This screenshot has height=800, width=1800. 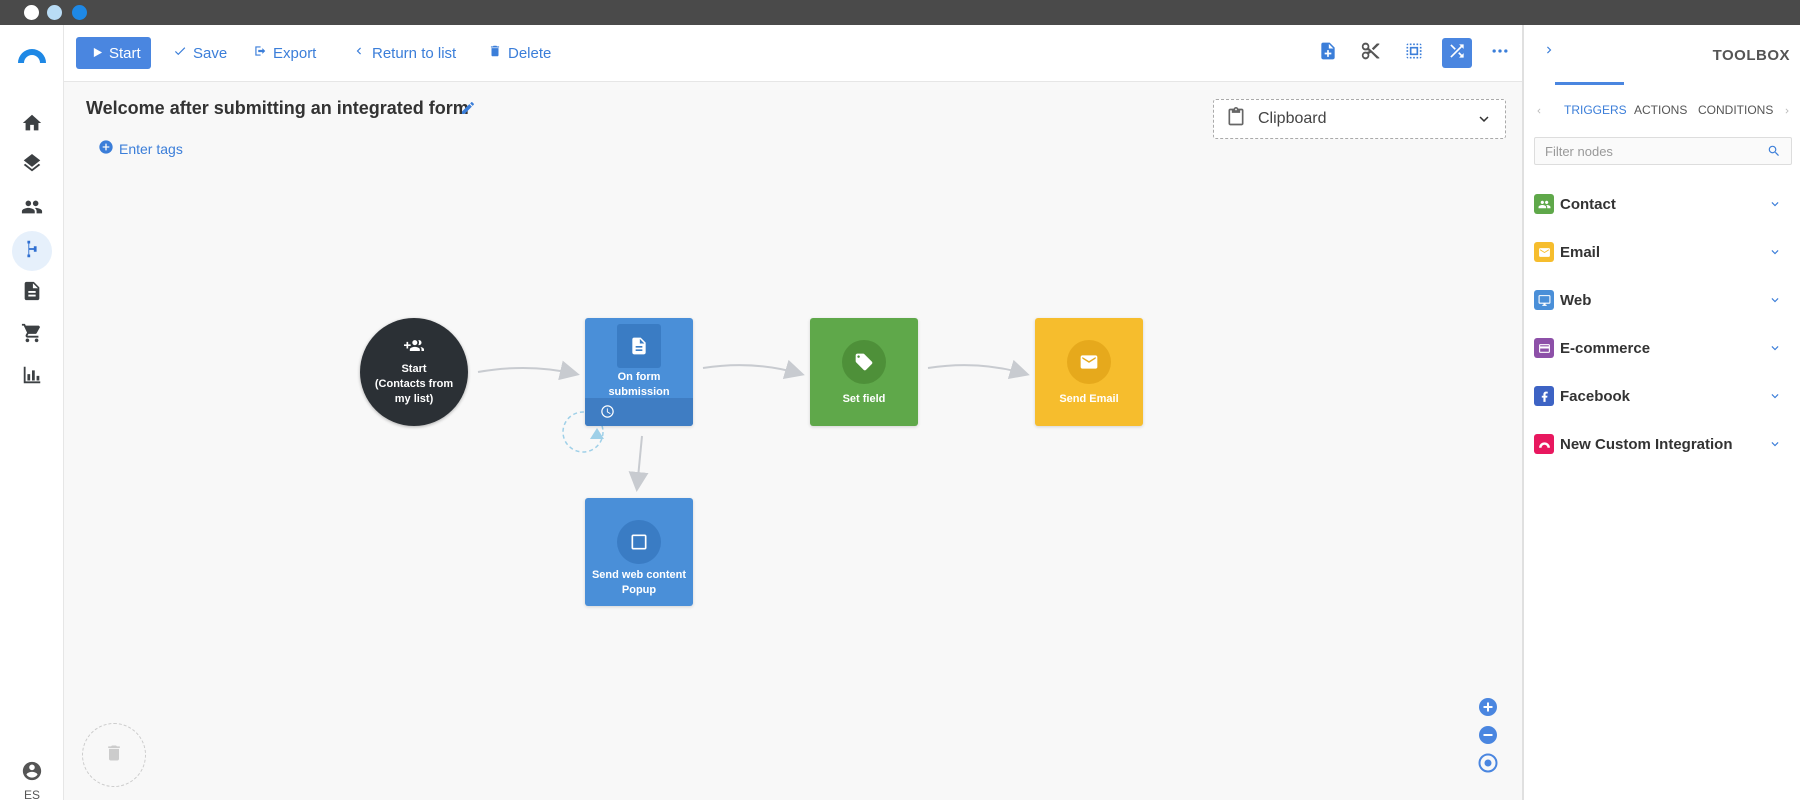 I want to click on nav-reports, so click(x=32, y=377).